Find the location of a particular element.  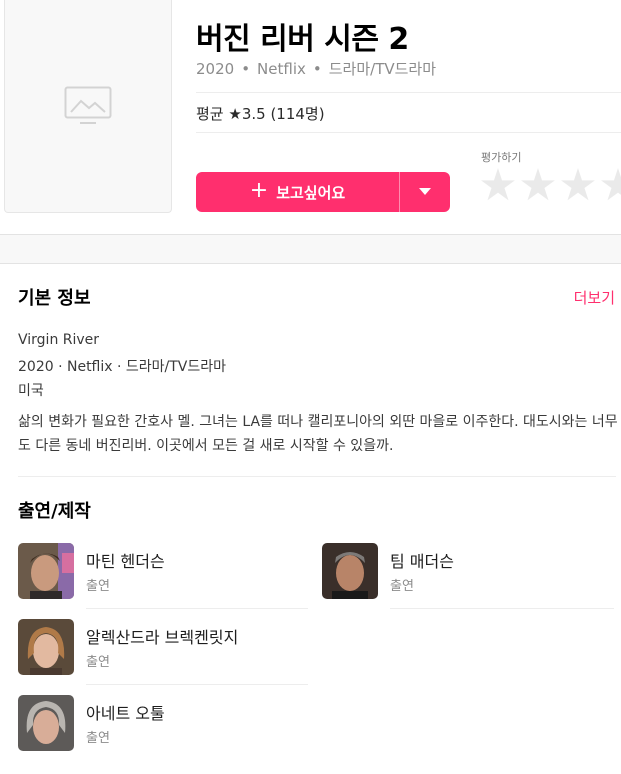

image-placeholder-icon is located at coordinates (88, 105).